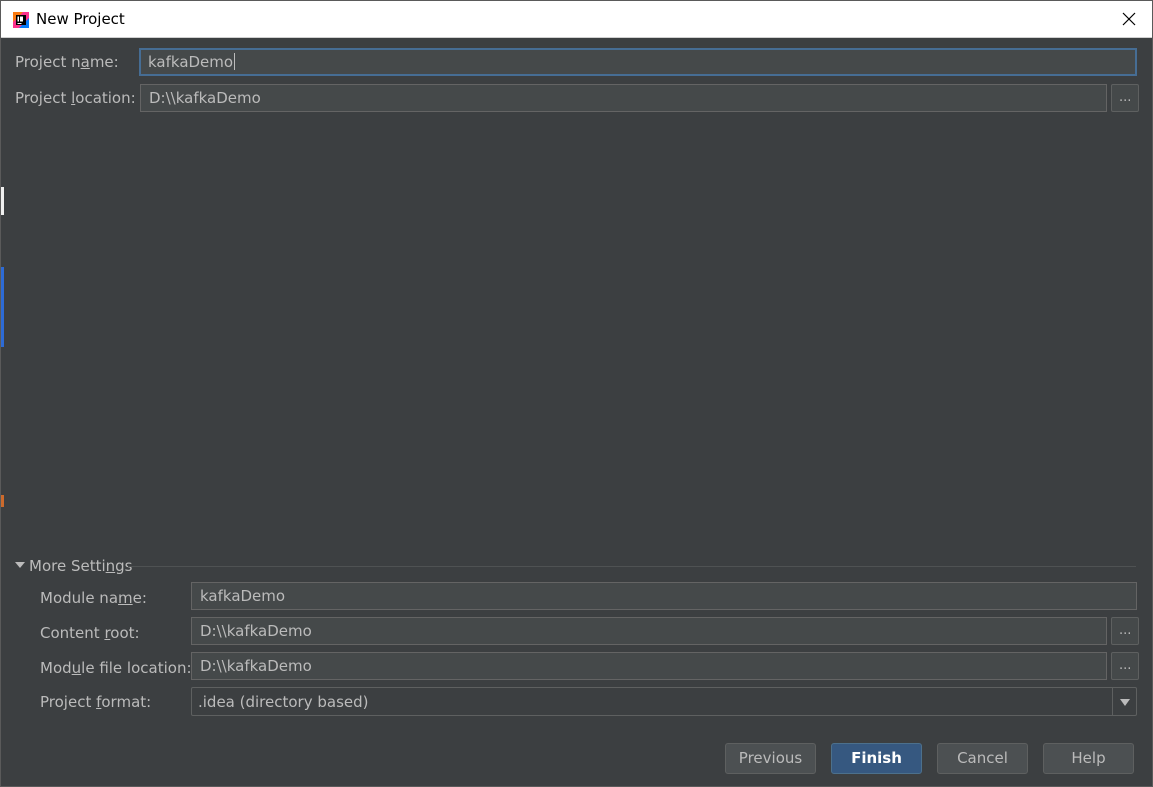 This screenshot has height=787, width=1153. What do you see at coordinates (664, 701) in the screenshot?
I see `project-format-select: .idea (directory based)` at bounding box center [664, 701].